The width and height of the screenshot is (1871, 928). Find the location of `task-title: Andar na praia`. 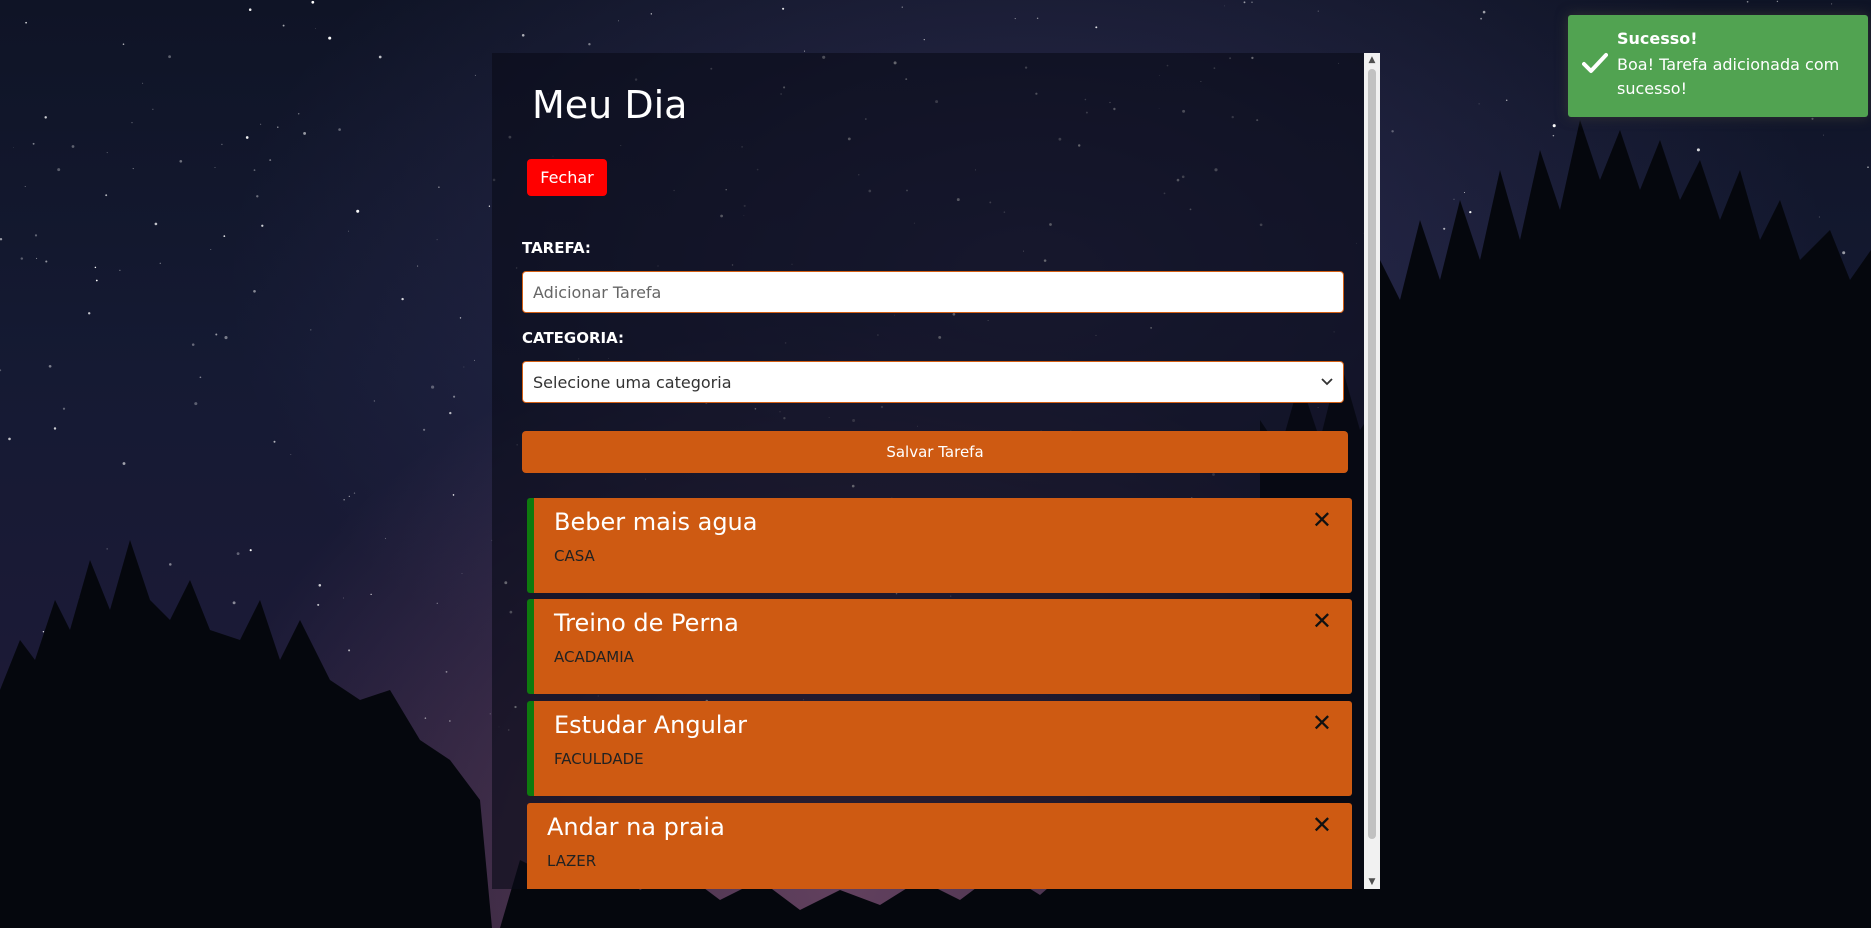

task-title: Andar na praia is located at coordinates (636, 827).